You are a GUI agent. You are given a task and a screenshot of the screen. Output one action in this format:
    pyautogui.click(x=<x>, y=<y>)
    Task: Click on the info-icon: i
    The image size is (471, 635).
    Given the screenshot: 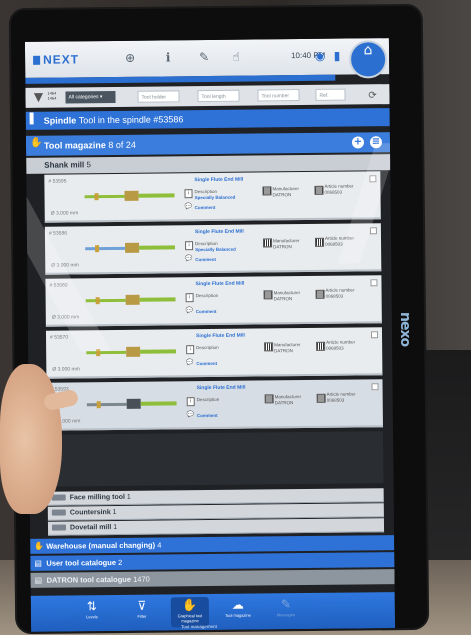 What is the action you would take?
    pyautogui.click(x=190, y=350)
    